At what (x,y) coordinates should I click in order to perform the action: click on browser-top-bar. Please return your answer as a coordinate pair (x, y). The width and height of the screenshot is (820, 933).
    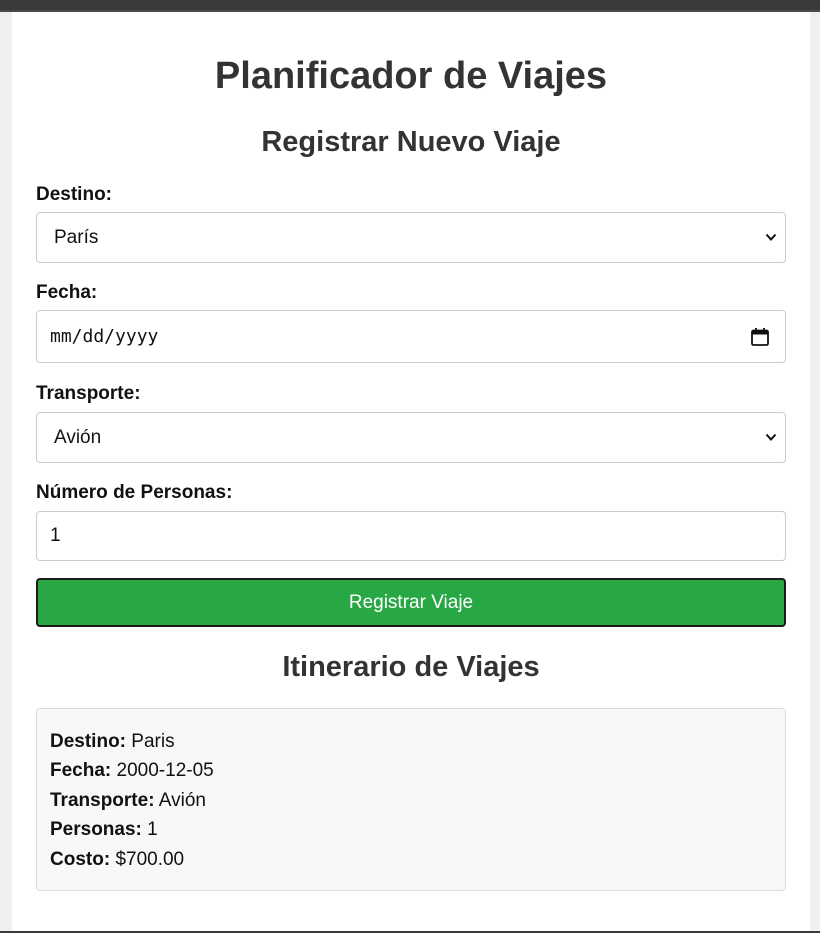
    Looking at the image, I should click on (410, 6).